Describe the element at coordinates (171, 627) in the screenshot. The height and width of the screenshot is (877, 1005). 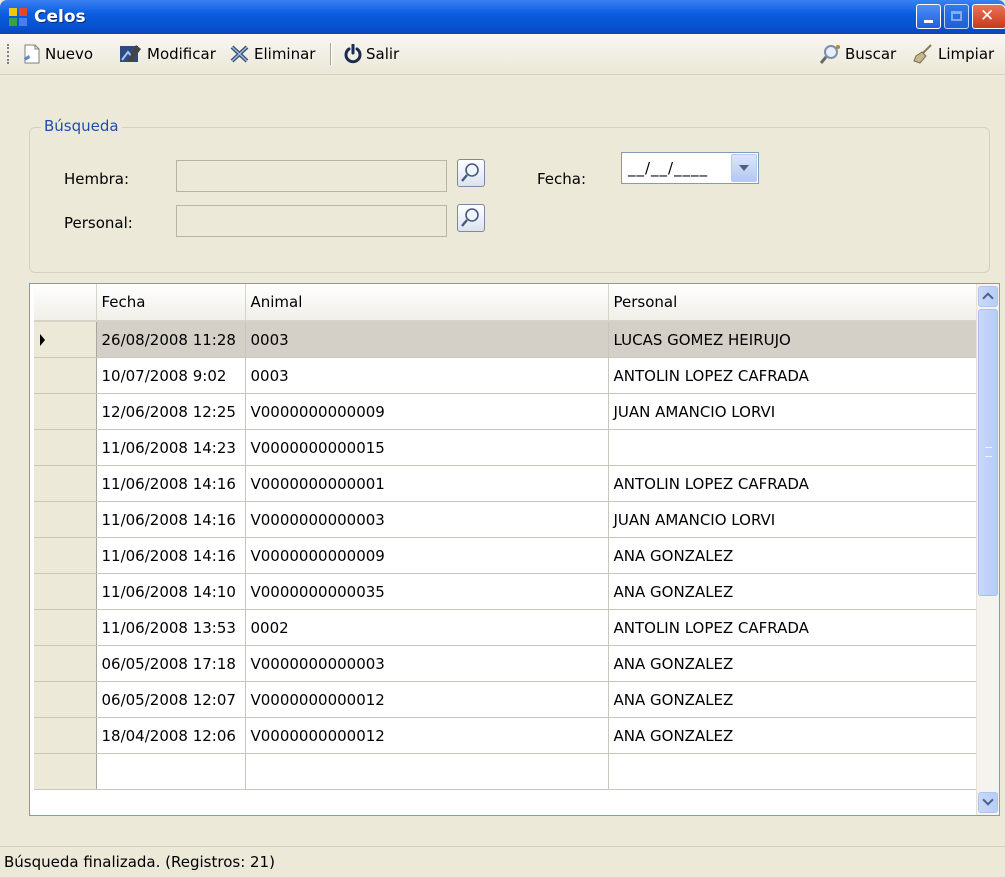
I see `cell-fecha: 11/06/2008 13:53` at that location.